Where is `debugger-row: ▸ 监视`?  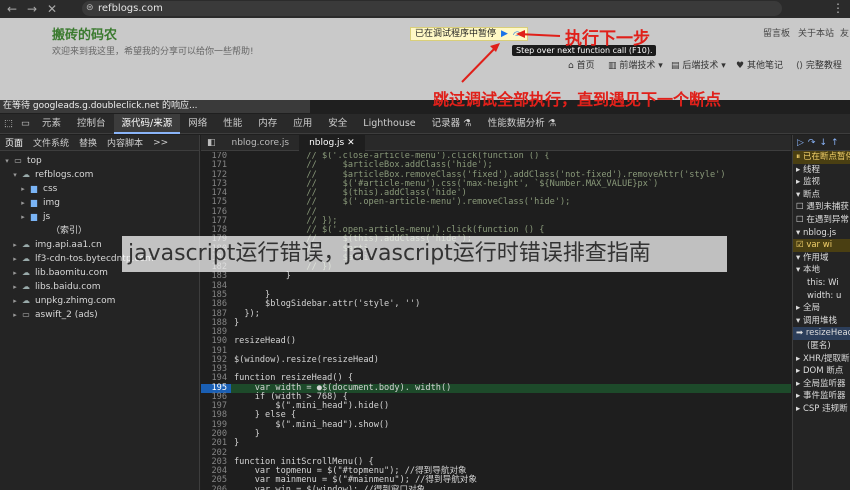
debugger-row: ▸ 监视 is located at coordinates (821, 182).